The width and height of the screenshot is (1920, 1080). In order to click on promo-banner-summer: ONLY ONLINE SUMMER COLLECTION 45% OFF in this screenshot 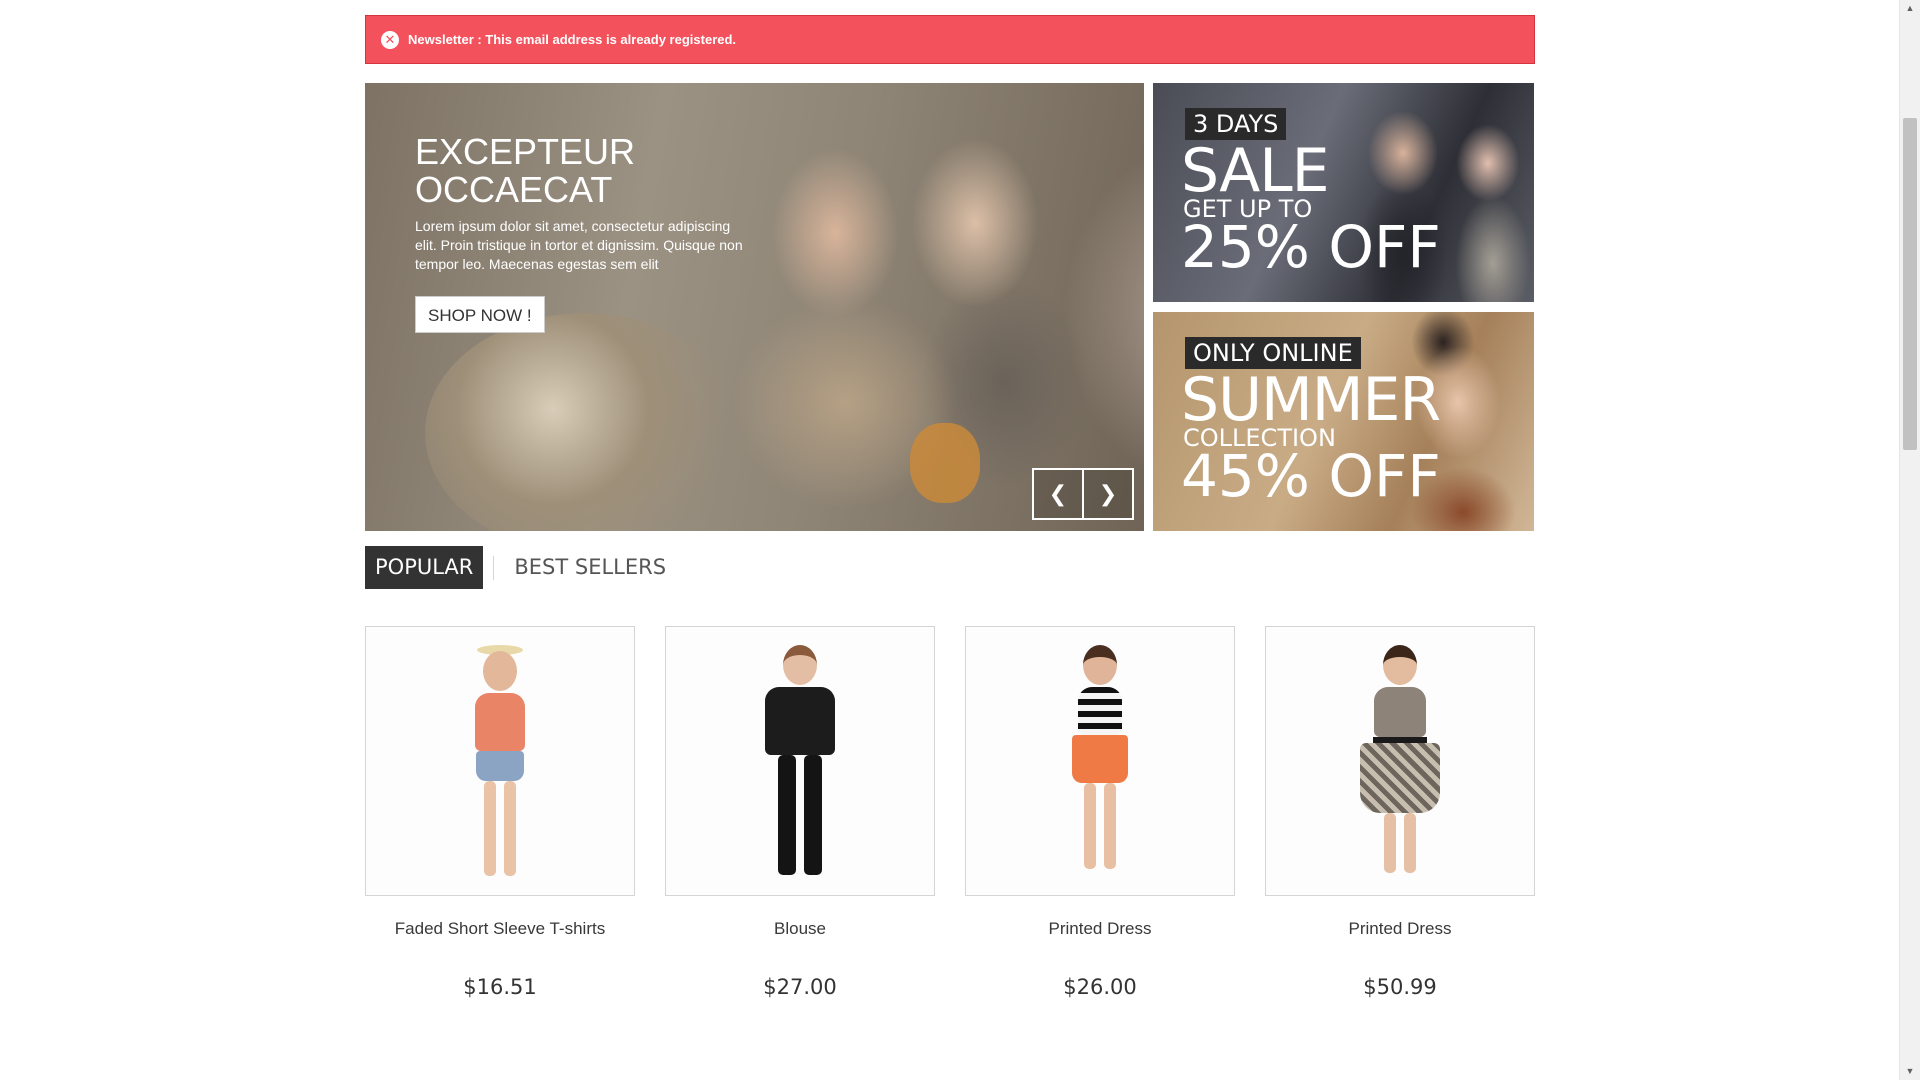, I will do `click(1343, 421)`.